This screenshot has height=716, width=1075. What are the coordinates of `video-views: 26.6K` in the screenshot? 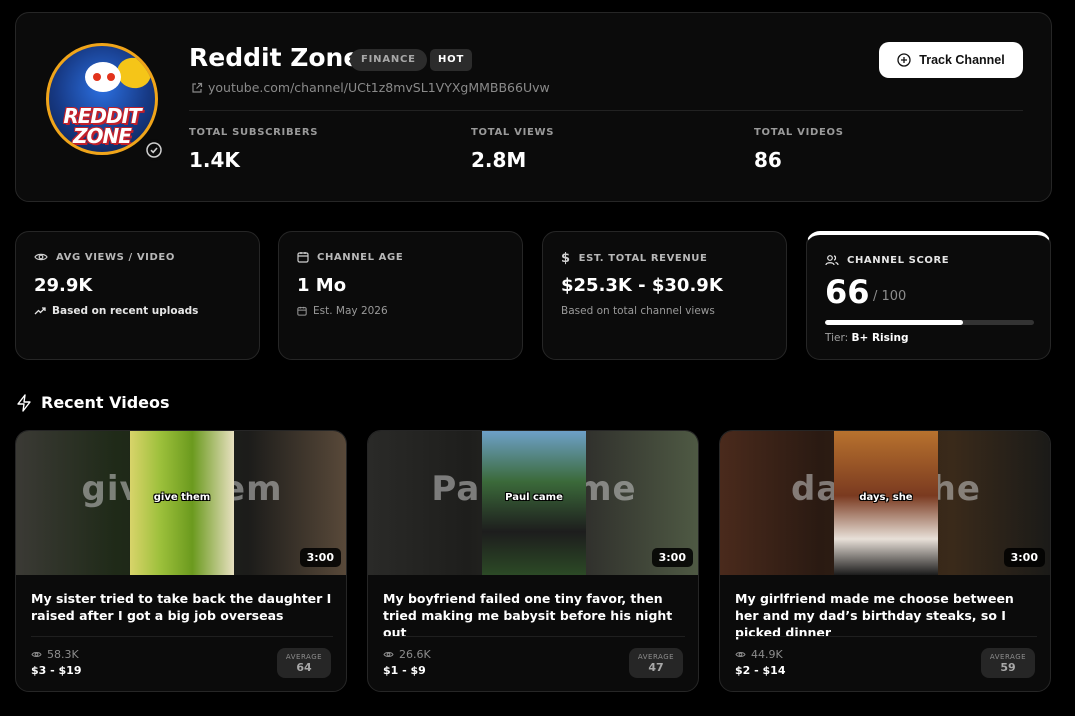 It's located at (407, 654).